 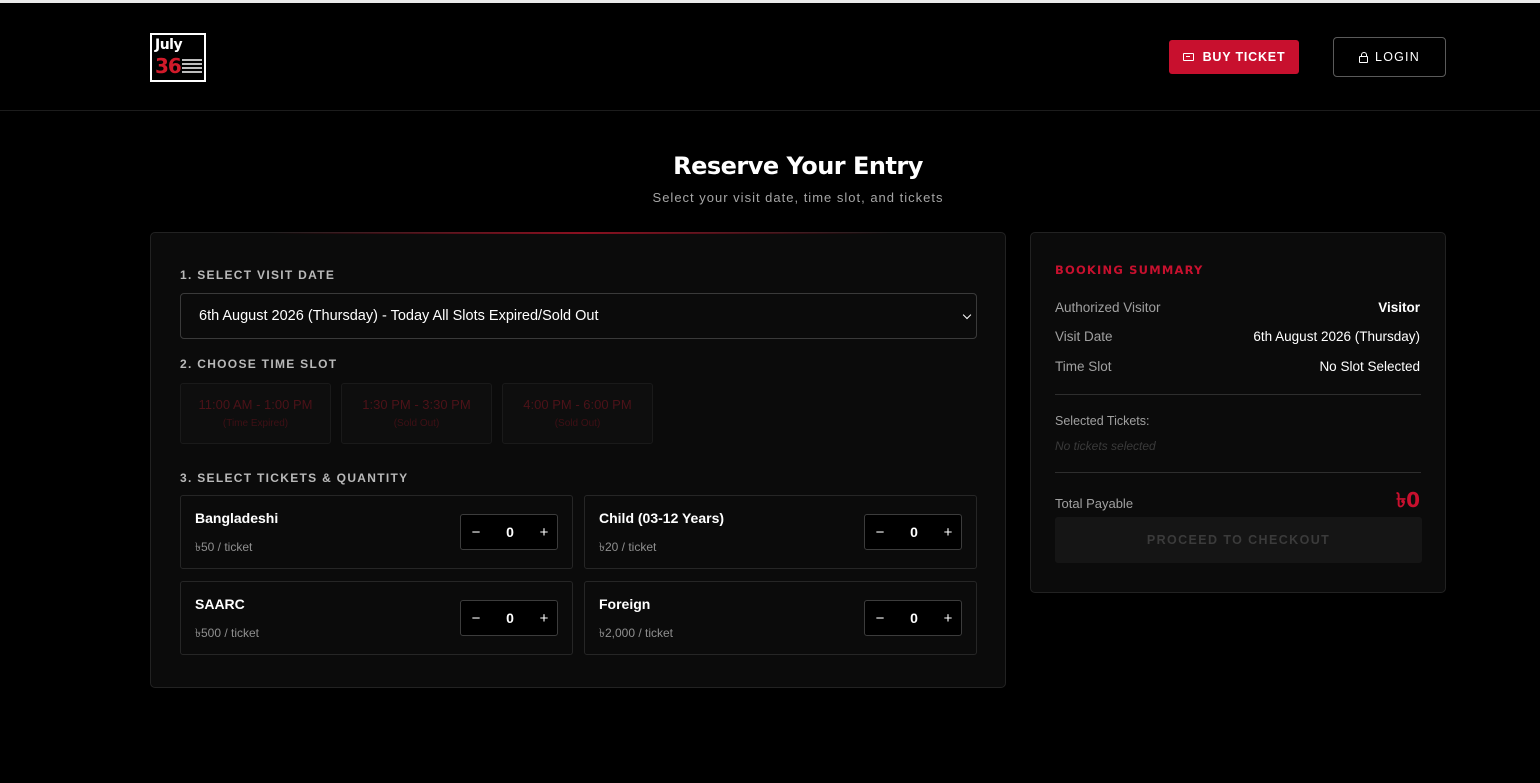 I want to click on time-slot: 1:30 PM - 3:30 PM (Sold Out), so click(x=416, y=413).